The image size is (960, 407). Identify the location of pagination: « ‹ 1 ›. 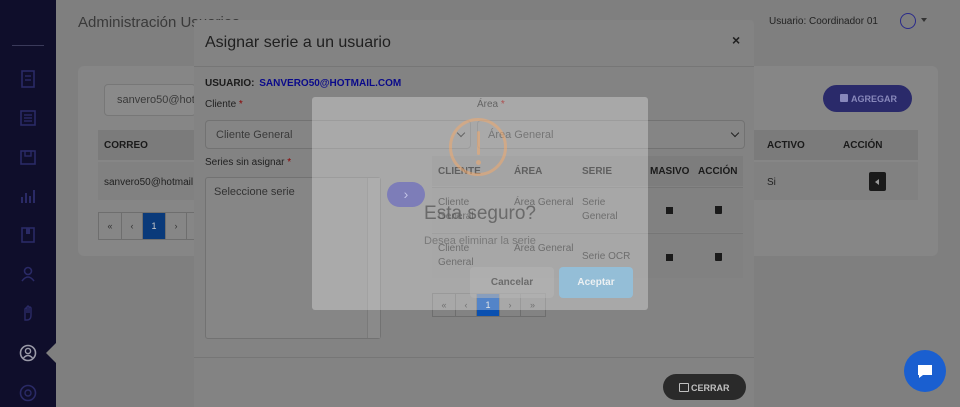
(147, 226).